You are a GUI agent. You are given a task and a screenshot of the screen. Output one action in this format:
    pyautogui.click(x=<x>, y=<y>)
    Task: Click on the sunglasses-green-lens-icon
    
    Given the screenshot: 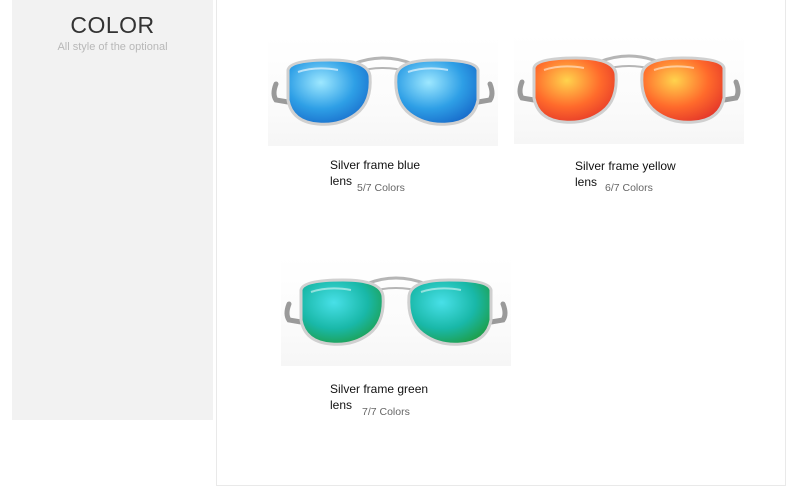 What is the action you would take?
    pyautogui.click(x=396, y=311)
    